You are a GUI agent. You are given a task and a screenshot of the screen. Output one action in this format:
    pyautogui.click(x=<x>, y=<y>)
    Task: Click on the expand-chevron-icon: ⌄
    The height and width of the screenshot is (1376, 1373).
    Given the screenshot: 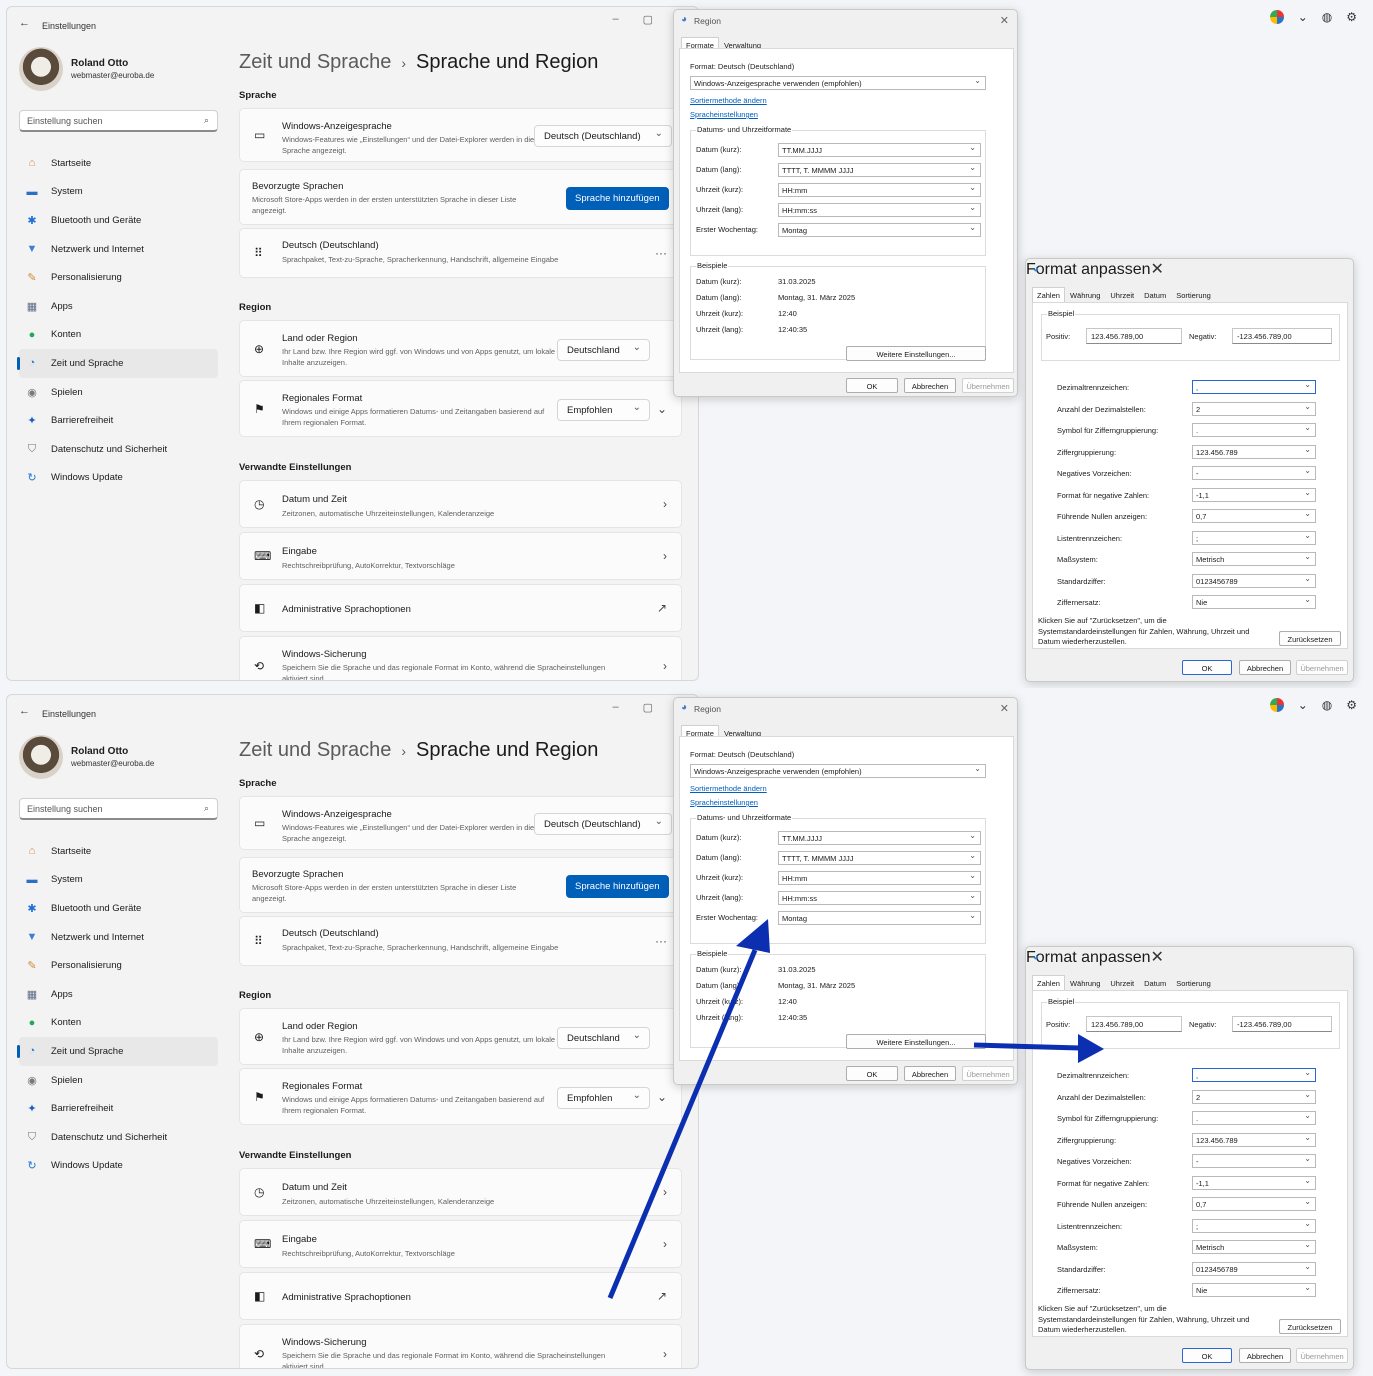 What is the action you would take?
    pyautogui.click(x=662, y=1097)
    